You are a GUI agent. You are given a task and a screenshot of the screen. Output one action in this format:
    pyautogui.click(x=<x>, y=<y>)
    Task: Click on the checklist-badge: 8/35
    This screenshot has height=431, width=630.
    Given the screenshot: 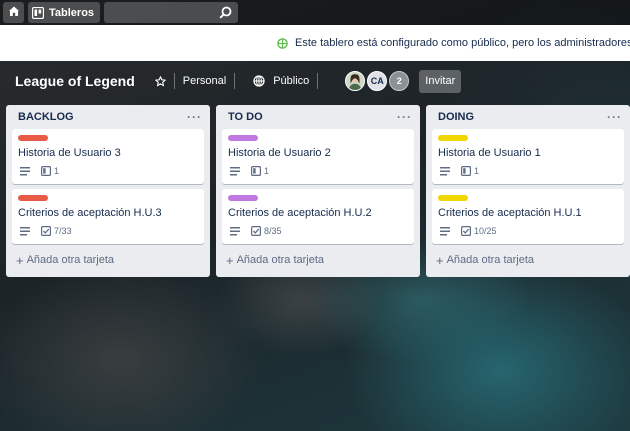 What is the action you would take?
    pyautogui.click(x=266, y=231)
    